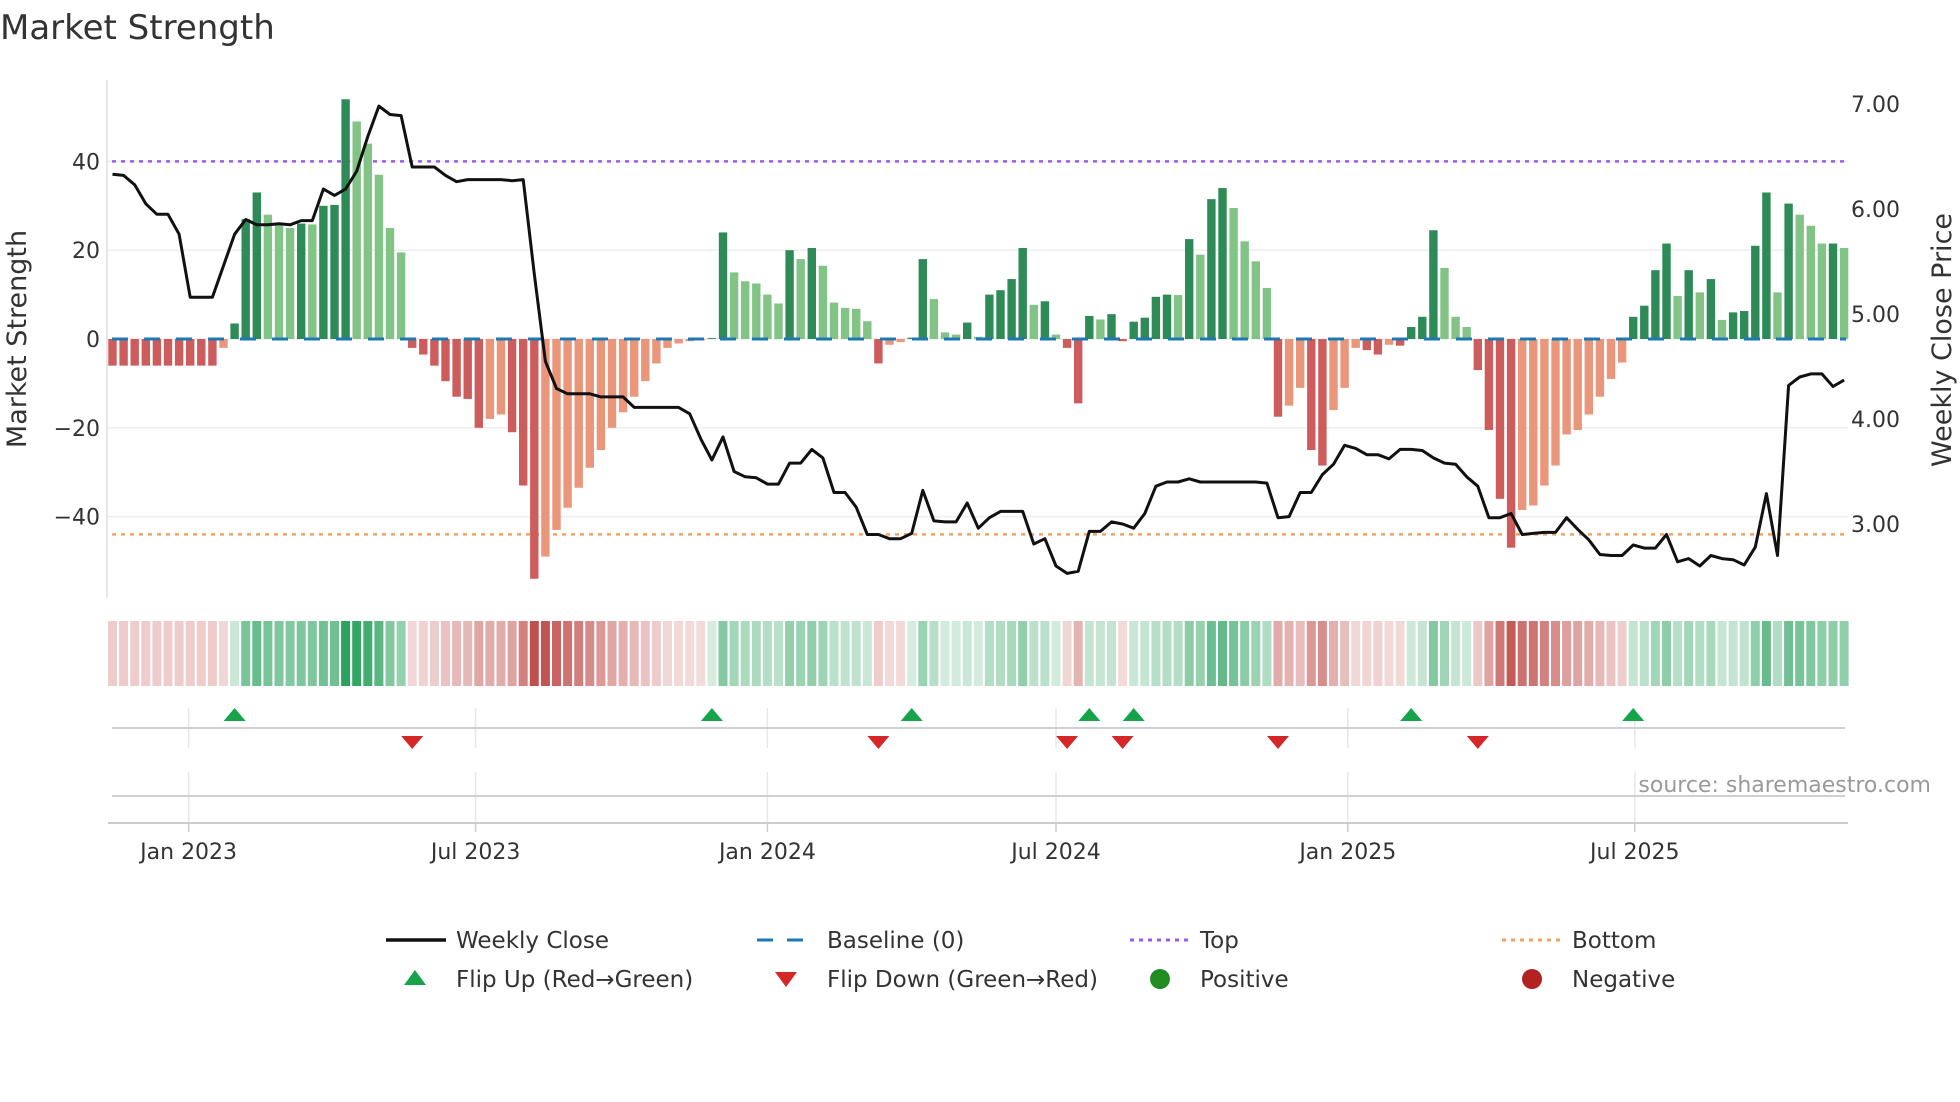  I want to click on x-tick-label: Jan 2023, so click(187, 852).